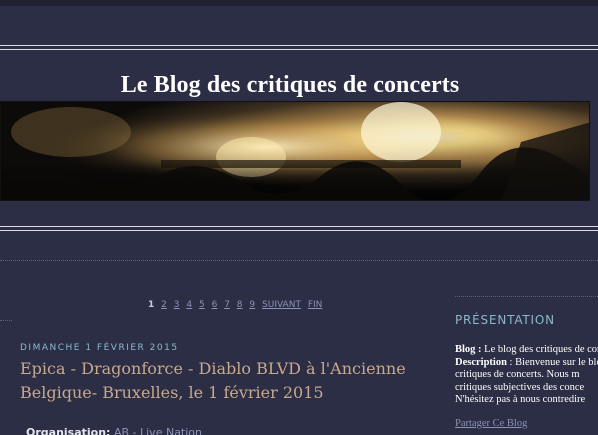 The image size is (598, 435). Describe the element at coordinates (526, 296) in the screenshot. I see `sidebar-divider` at that location.